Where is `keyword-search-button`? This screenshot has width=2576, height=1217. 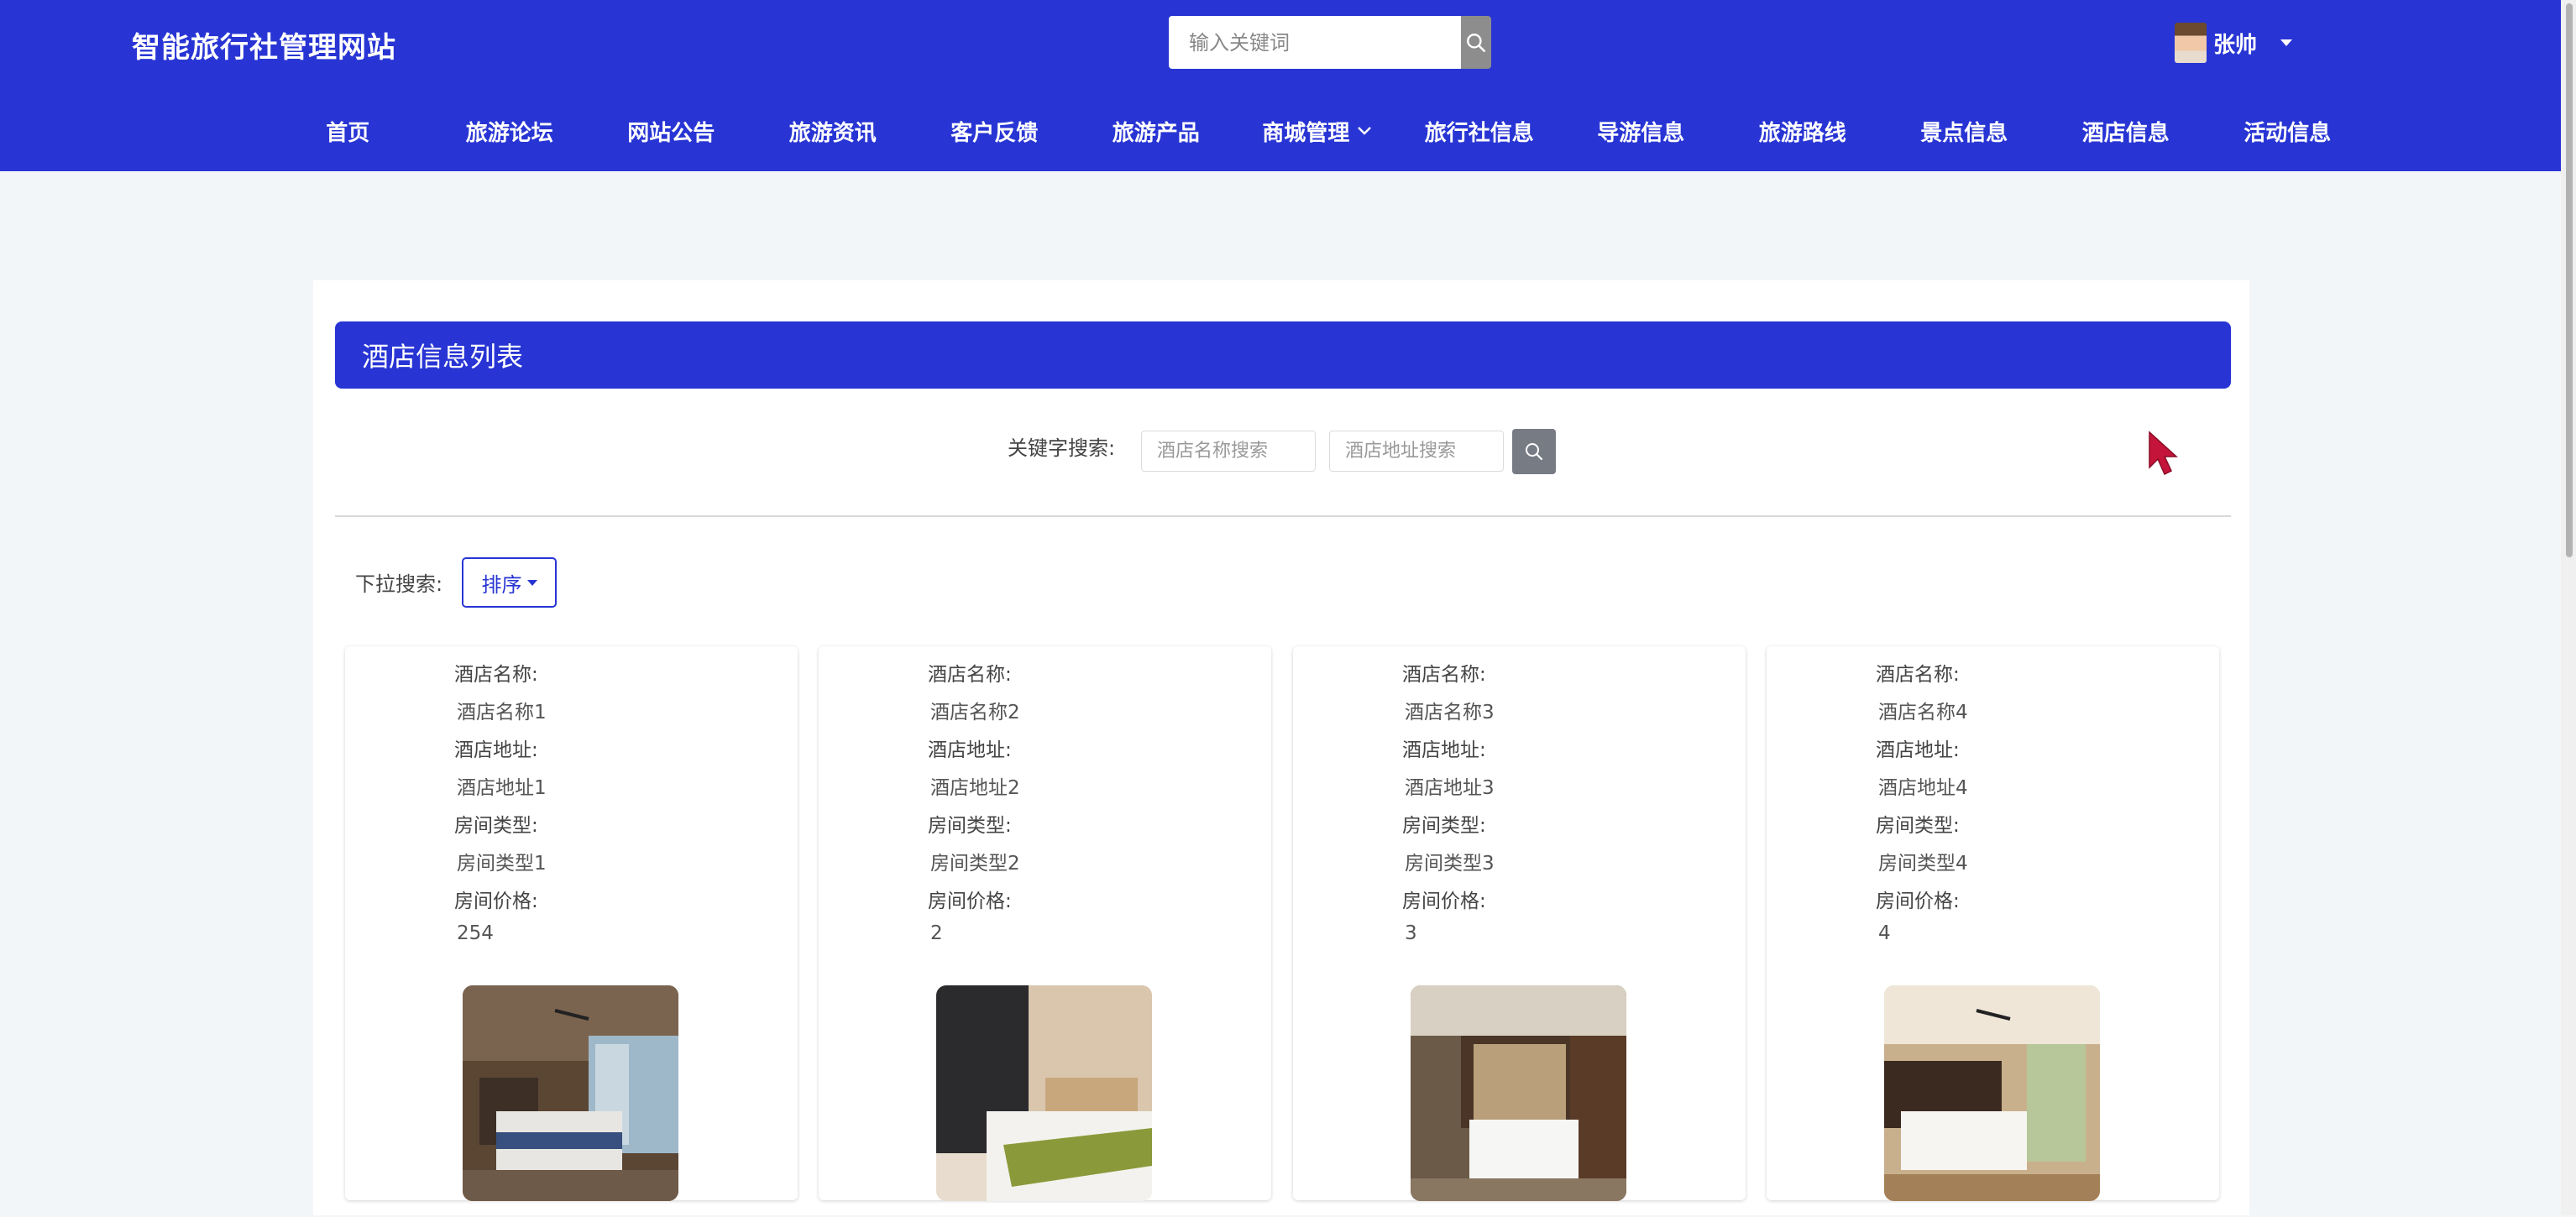
keyword-search-button is located at coordinates (1534, 451).